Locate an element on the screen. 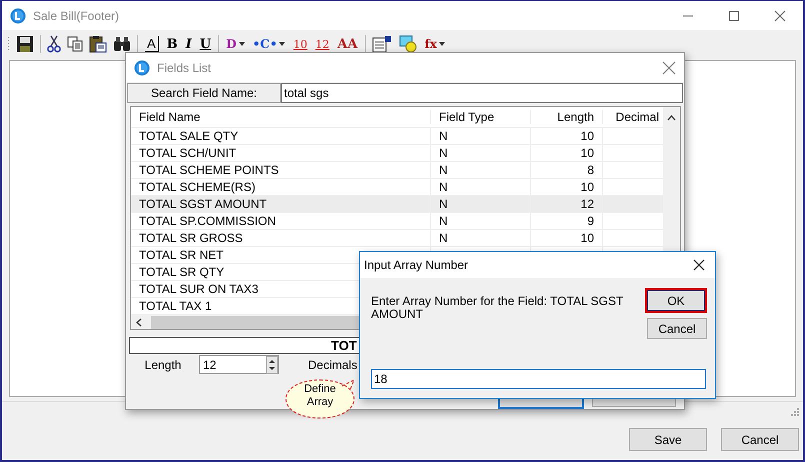 Image resolution: width=805 pixels, height=462 pixels. column-header: Field Type is located at coordinates (481, 117).